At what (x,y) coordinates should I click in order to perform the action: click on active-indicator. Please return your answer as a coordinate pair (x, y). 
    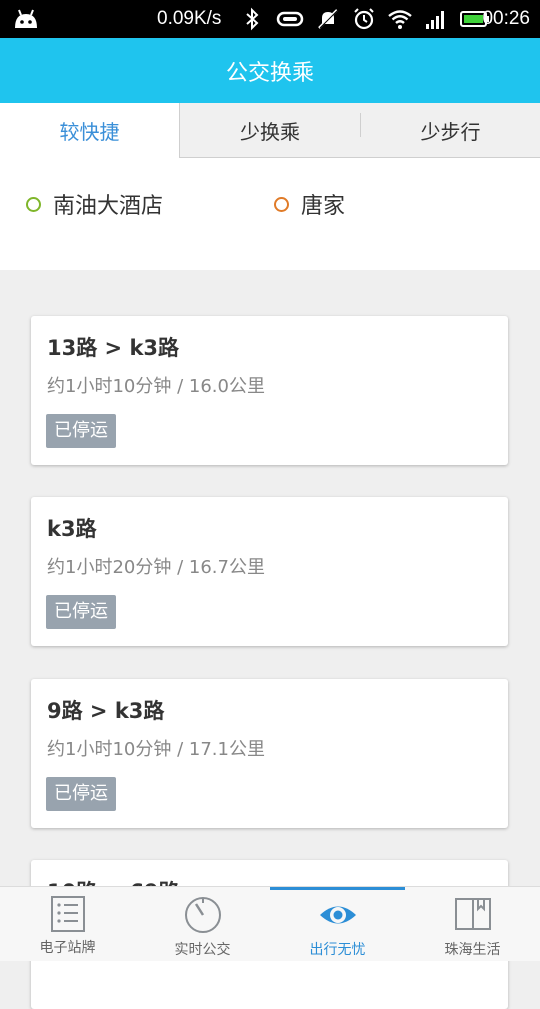
    Looking at the image, I should click on (337, 888).